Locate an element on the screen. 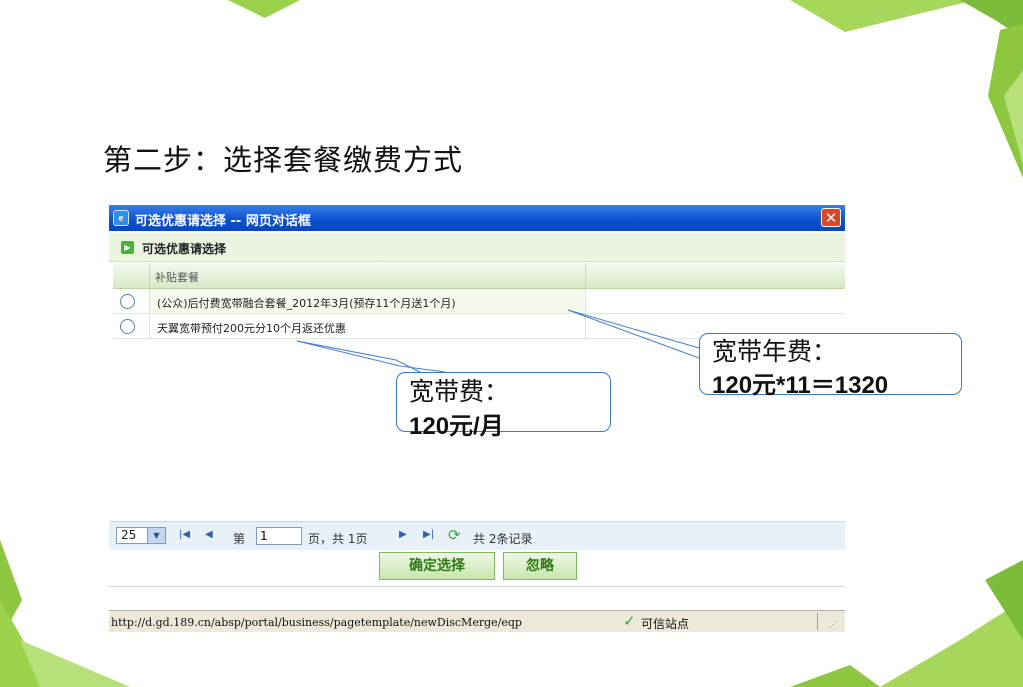  callout-title: 宽带费： is located at coordinates (459, 391).